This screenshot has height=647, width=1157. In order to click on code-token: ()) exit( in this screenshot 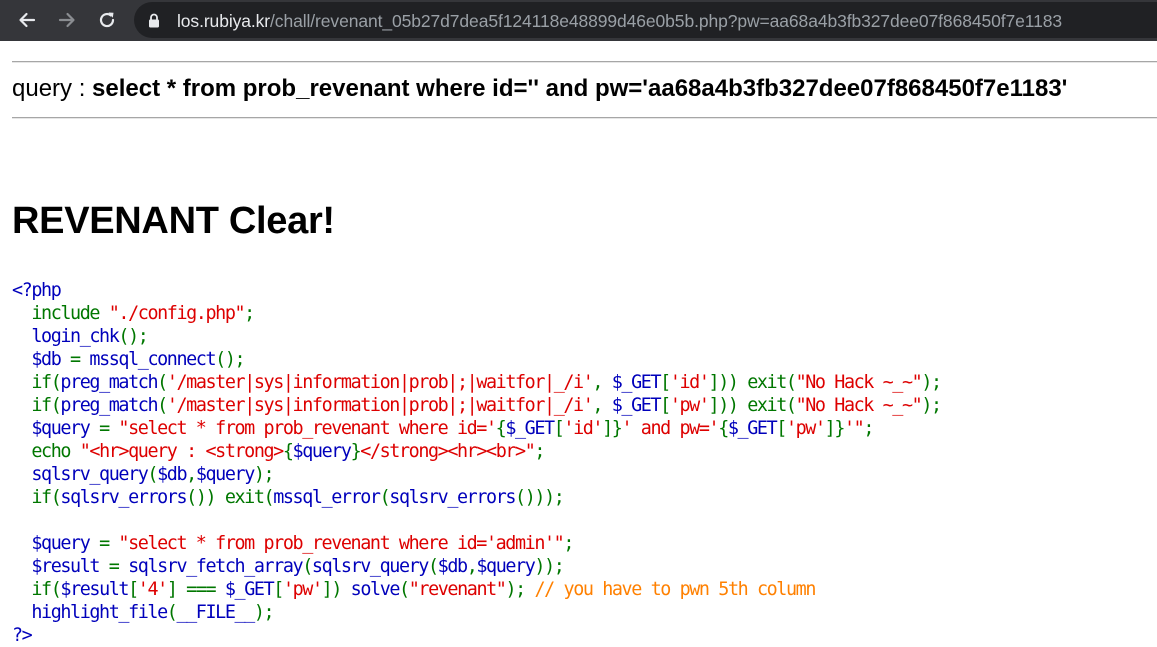, I will do `click(230, 497)`.